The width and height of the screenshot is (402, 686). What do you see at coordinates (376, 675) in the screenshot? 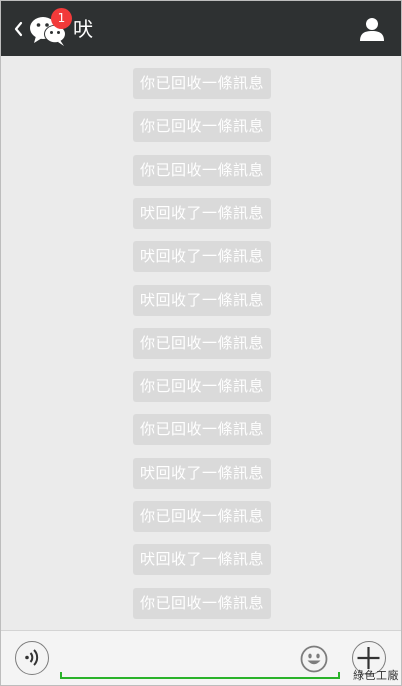
I see `watermark: 綠色工廠` at bounding box center [376, 675].